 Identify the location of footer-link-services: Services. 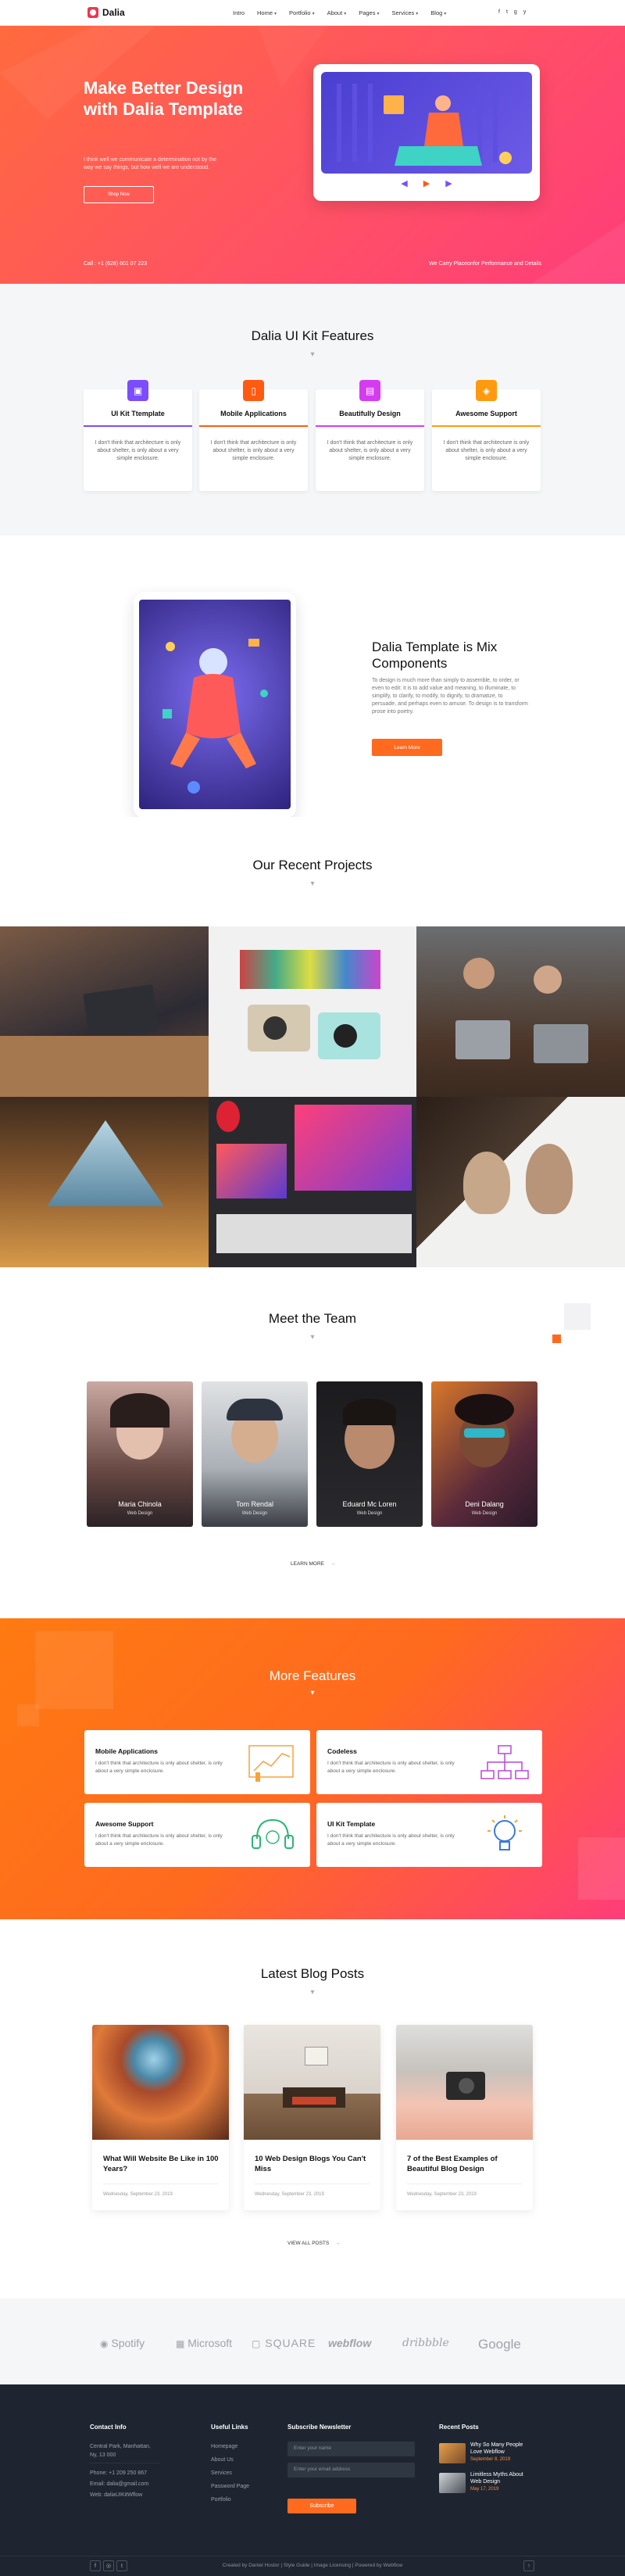
(221, 2473).